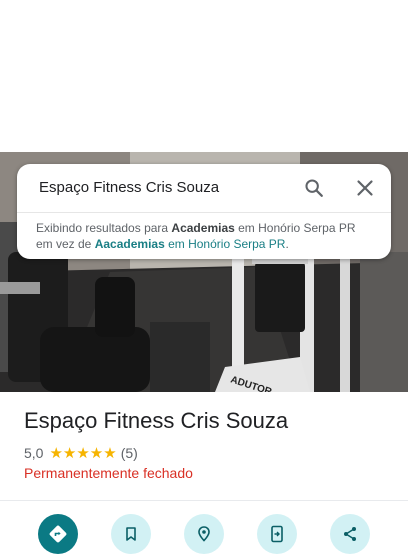 The image size is (408, 554). I want to click on search-icon, so click(314, 188).